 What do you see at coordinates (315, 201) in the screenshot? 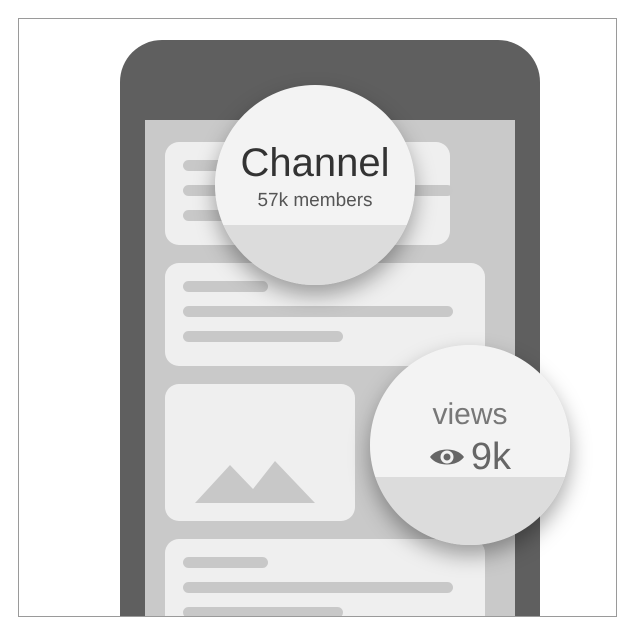
I see `member-count: 57k members` at bounding box center [315, 201].